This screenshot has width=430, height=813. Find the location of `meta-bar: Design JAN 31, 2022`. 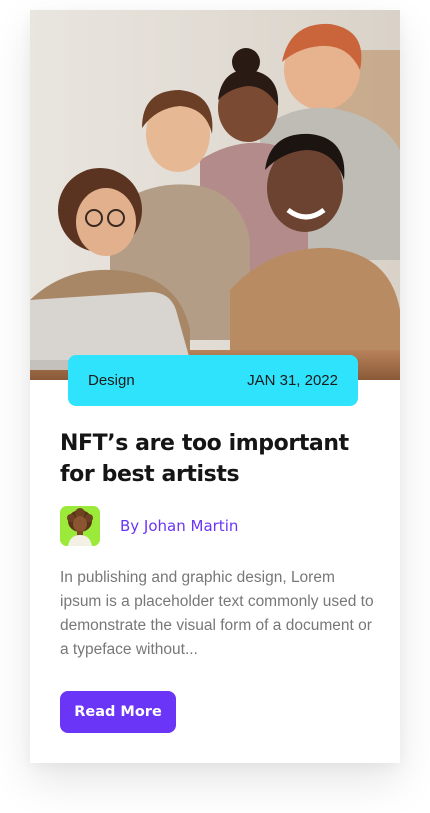

meta-bar: Design JAN 31, 2022 is located at coordinates (213, 380).